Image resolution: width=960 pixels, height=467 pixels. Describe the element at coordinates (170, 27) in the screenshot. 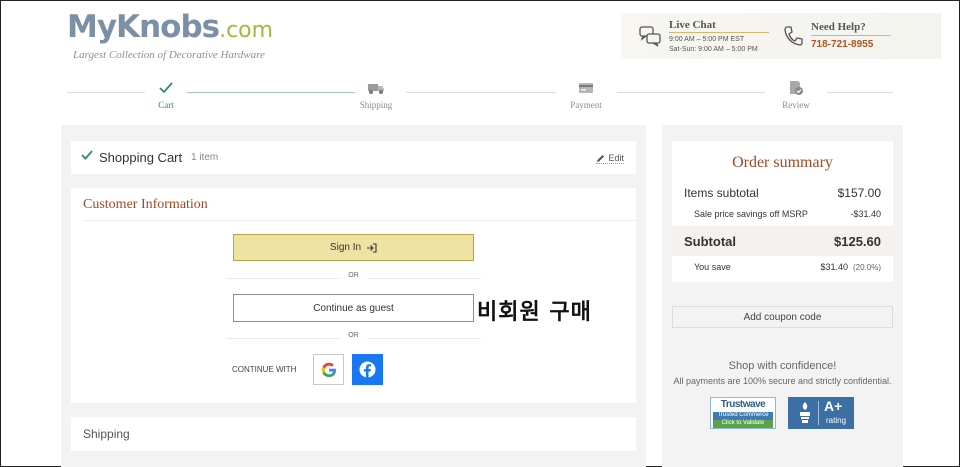

I see `logo-wordmark: MyKnobs.com` at that location.